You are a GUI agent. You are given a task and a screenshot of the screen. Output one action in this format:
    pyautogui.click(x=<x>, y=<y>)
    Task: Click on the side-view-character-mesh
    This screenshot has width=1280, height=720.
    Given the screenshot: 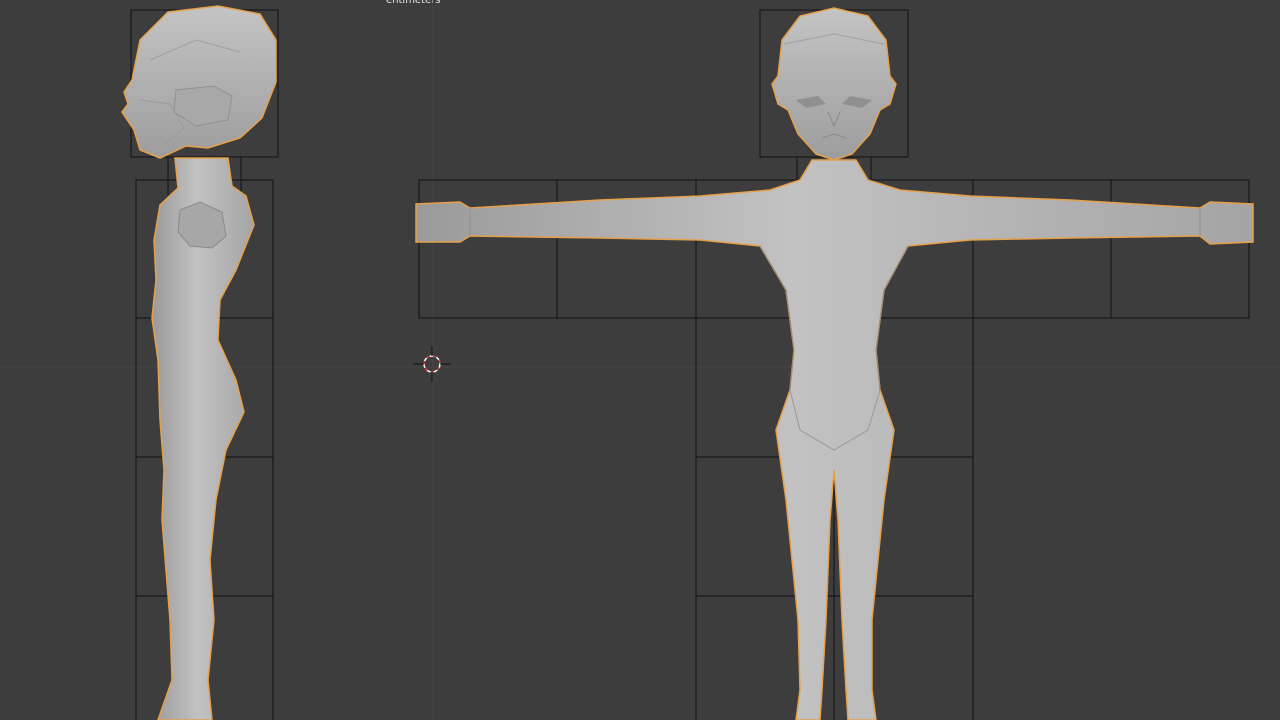 What is the action you would take?
    pyautogui.click(x=199, y=362)
    